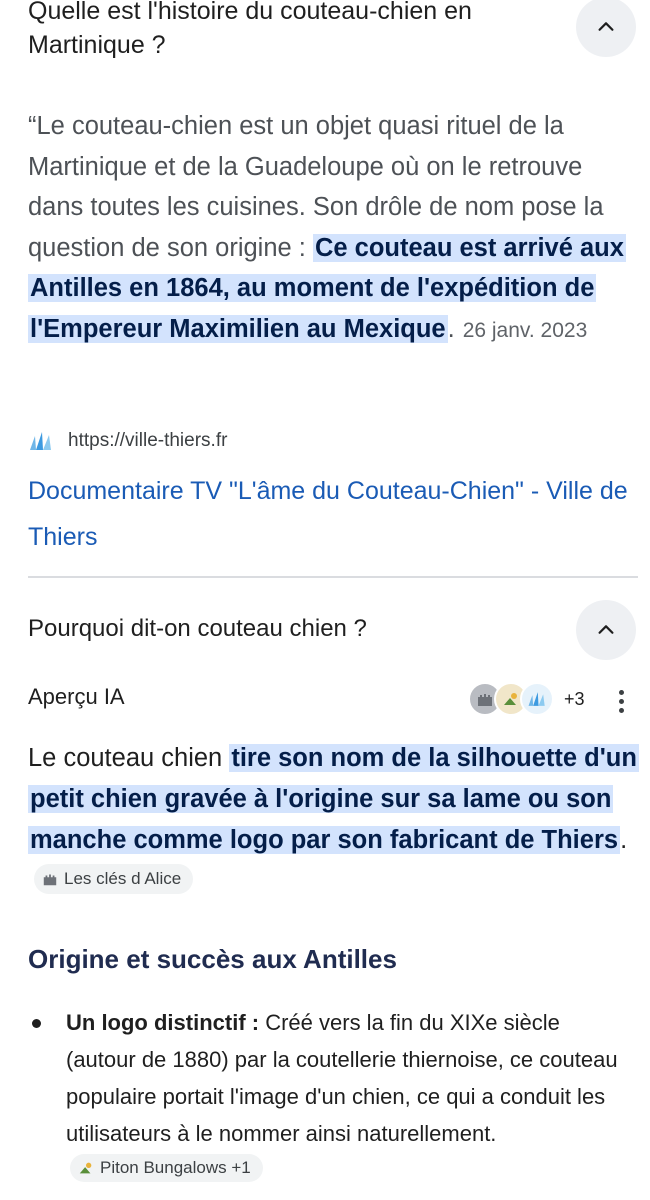 This screenshot has width=650, height=1200. I want to click on citation-chip: Piton Bungalows +1, so click(166, 1168).